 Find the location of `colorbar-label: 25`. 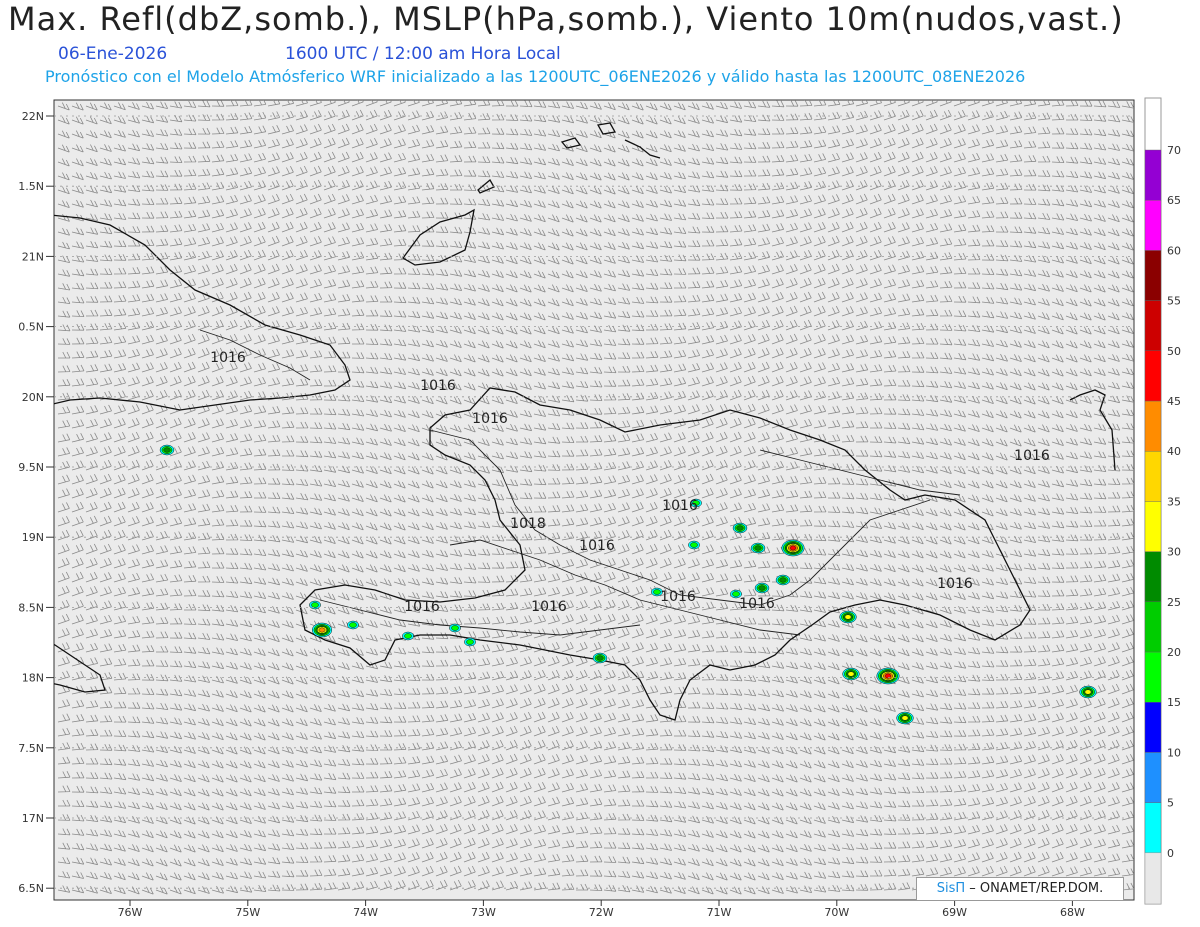

colorbar-label: 25 is located at coordinates (1174, 602).